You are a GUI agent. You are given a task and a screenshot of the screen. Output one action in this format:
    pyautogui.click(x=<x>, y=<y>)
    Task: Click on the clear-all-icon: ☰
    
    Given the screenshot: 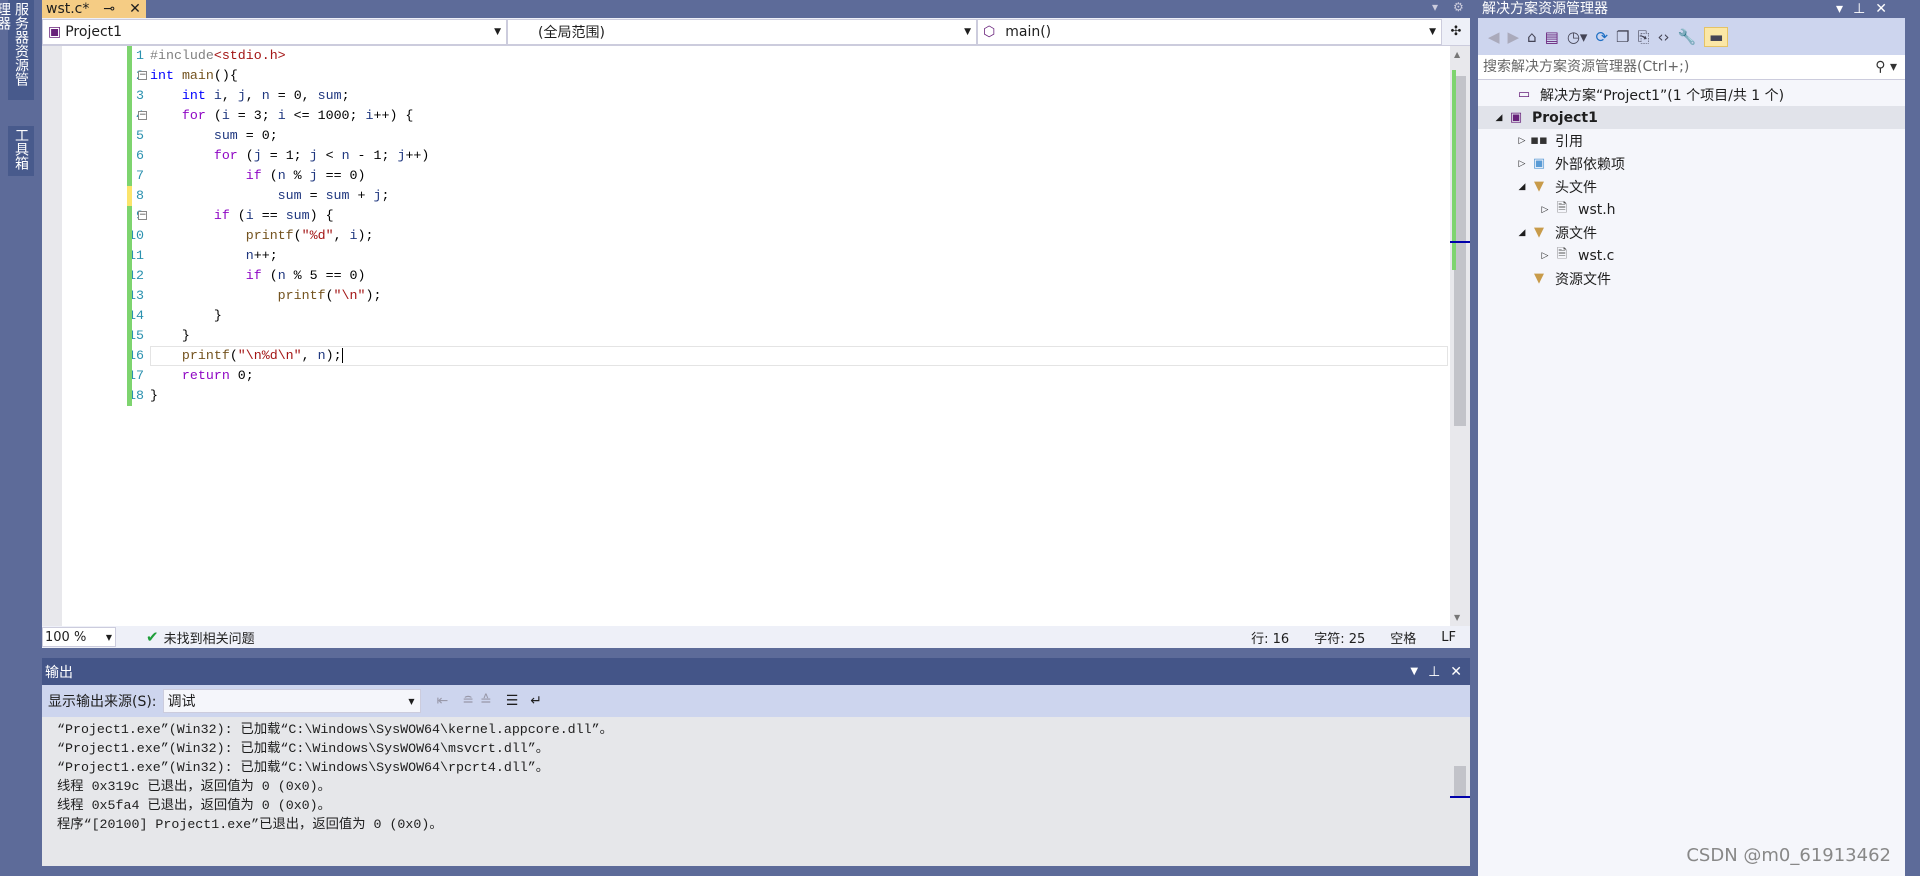 What is the action you would take?
    pyautogui.click(x=512, y=701)
    